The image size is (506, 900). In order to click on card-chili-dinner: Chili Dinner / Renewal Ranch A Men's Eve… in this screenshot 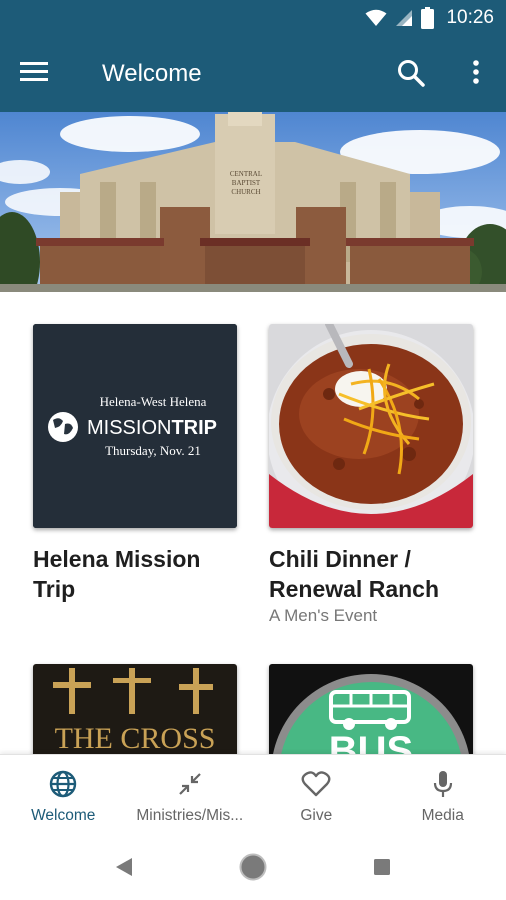, I will do `click(371, 475)`.